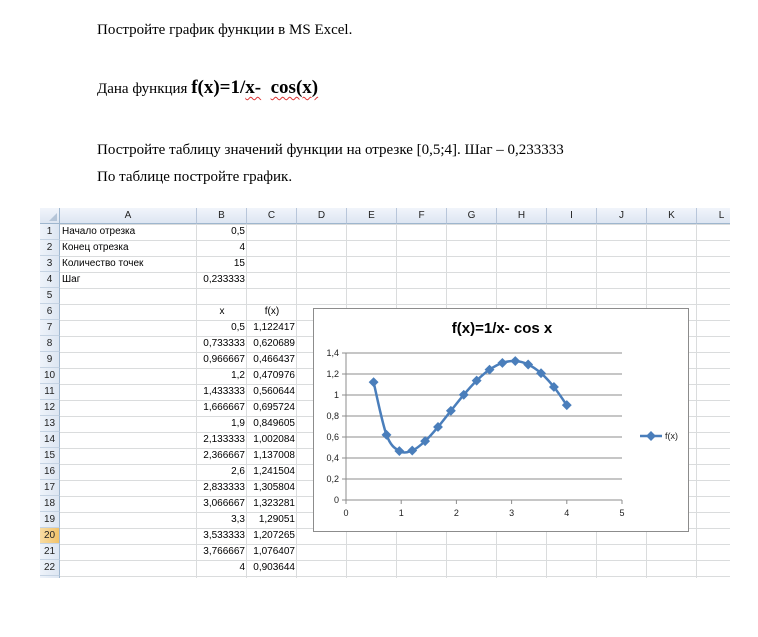 This screenshot has height=637, width=758. I want to click on param-value: 15, so click(222, 264).